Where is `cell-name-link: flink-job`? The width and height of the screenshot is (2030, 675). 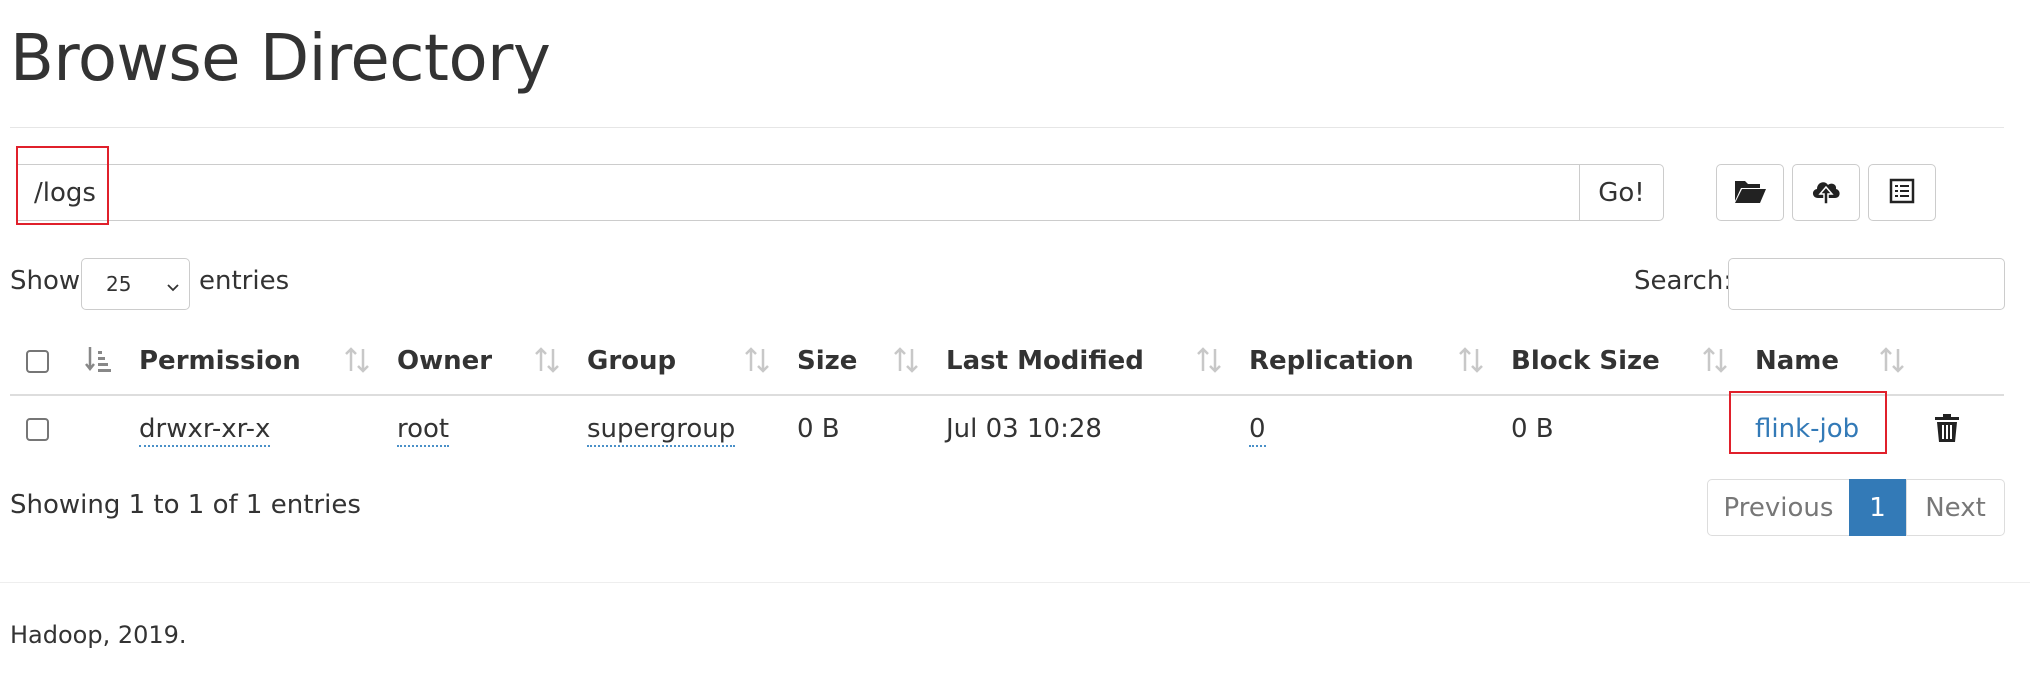
cell-name-link: flink-job is located at coordinates (1807, 429).